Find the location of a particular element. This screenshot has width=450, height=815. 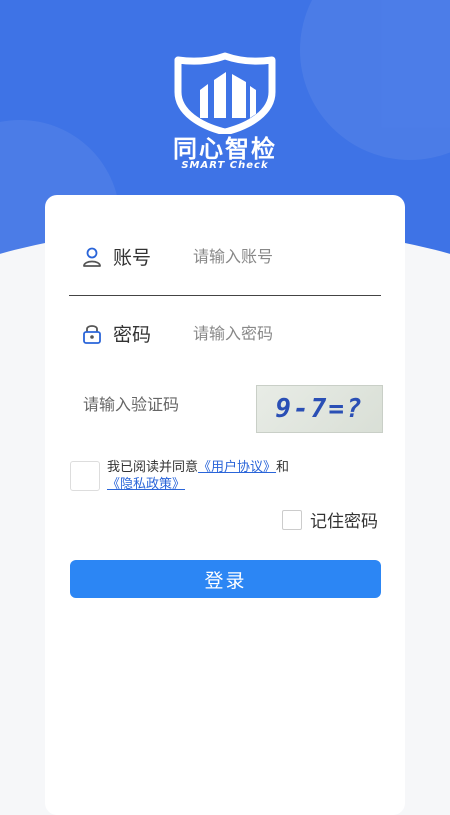

agreement-text: 我已阅读并同意《用户协议》和《隐私政策》 is located at coordinates (237, 476).